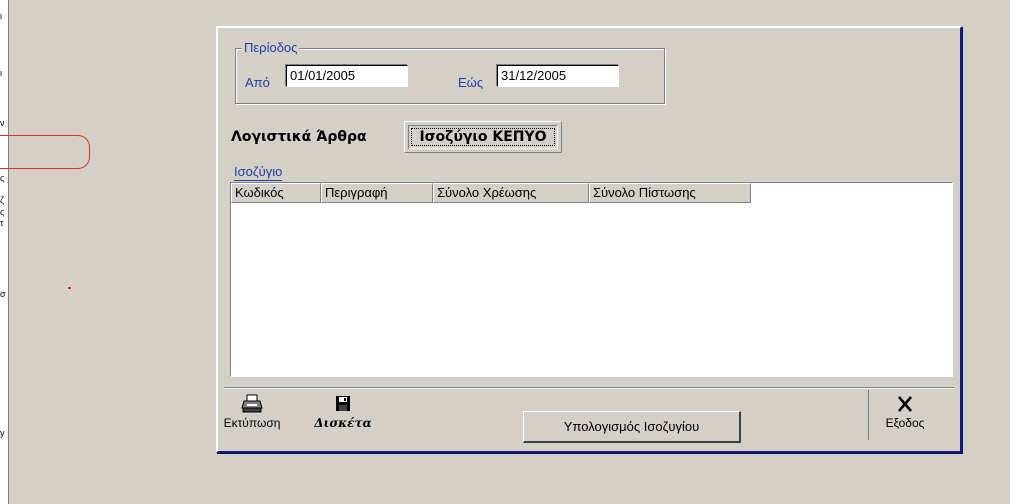  I want to click on to-date-field: 31/12/2005, so click(558, 76).